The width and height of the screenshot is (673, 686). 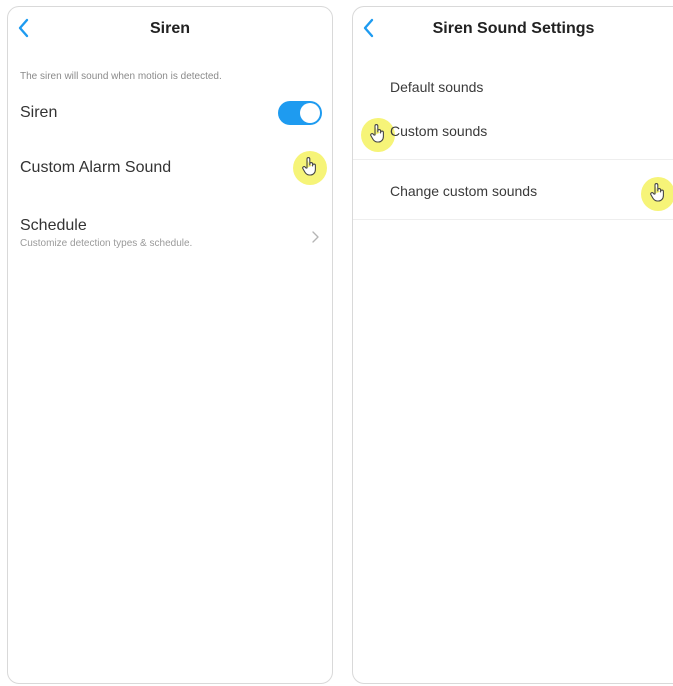 I want to click on custom-alarm-sound-row: Custom Alarm Sound, so click(x=170, y=169).